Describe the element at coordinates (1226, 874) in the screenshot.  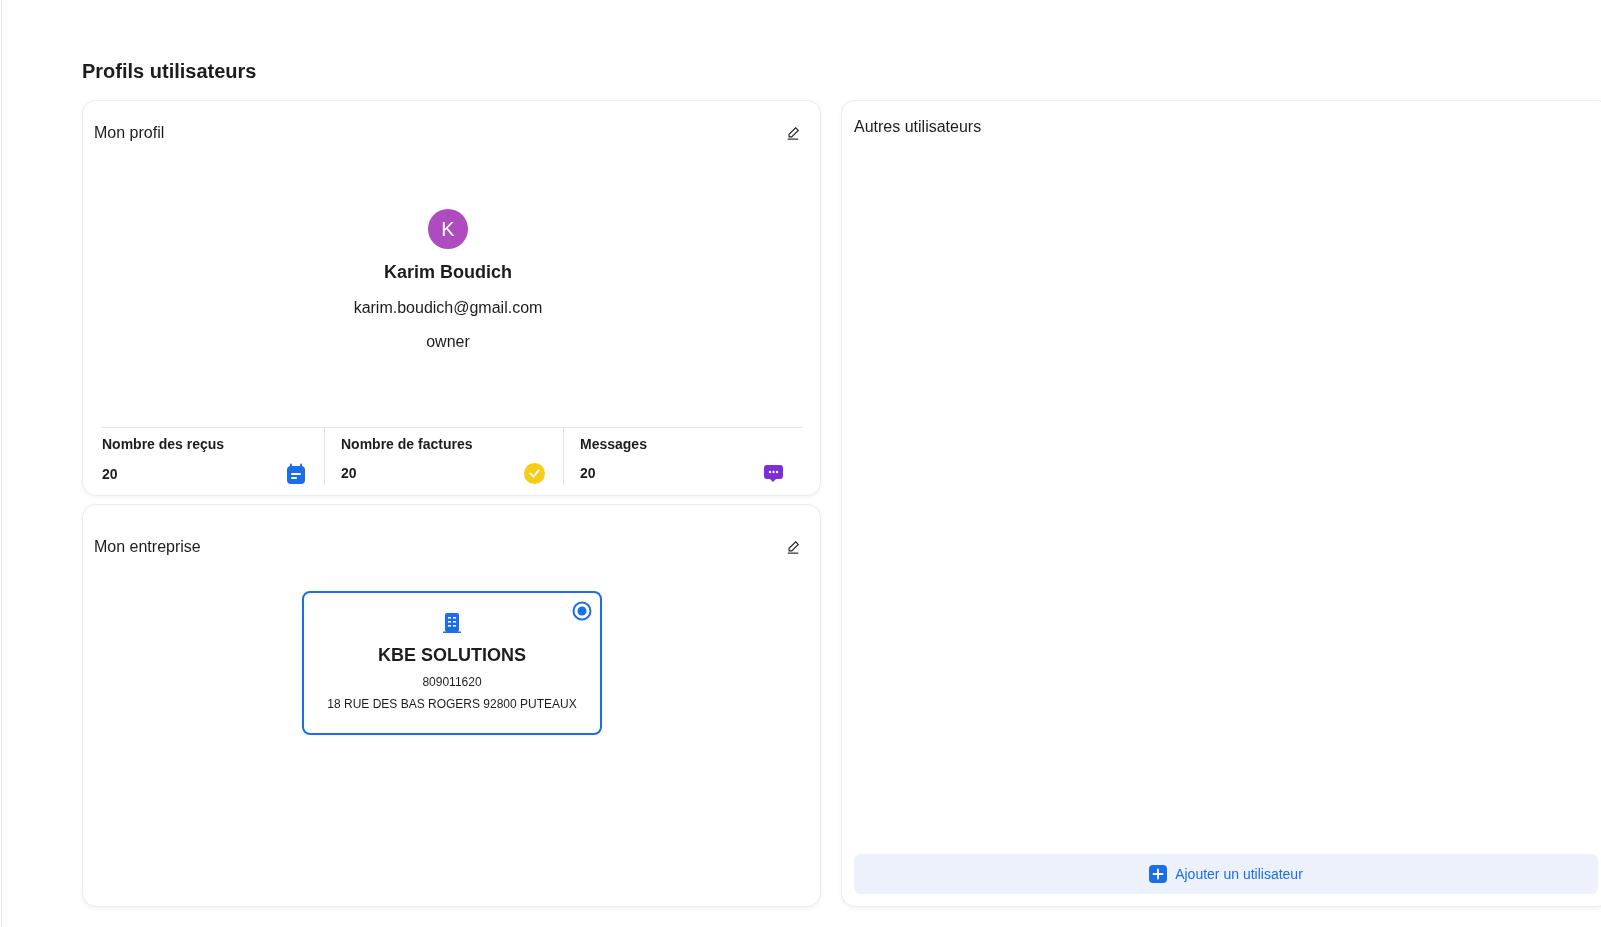
I see `add-user-button: Ajouter un utilisateur` at that location.